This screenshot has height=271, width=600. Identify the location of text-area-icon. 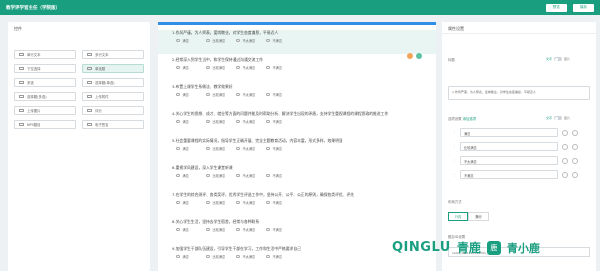
(89, 54).